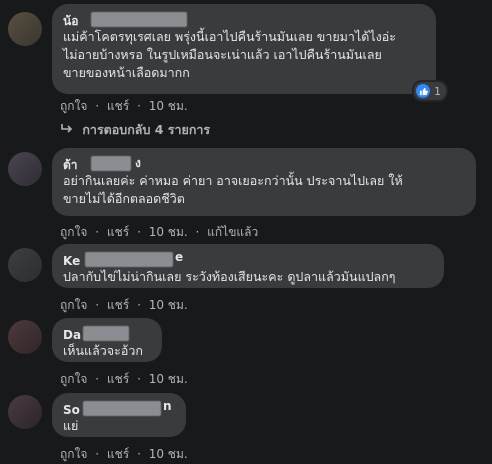  What do you see at coordinates (70, 165) in the screenshot?
I see `commenter-name: ต้า` at bounding box center [70, 165].